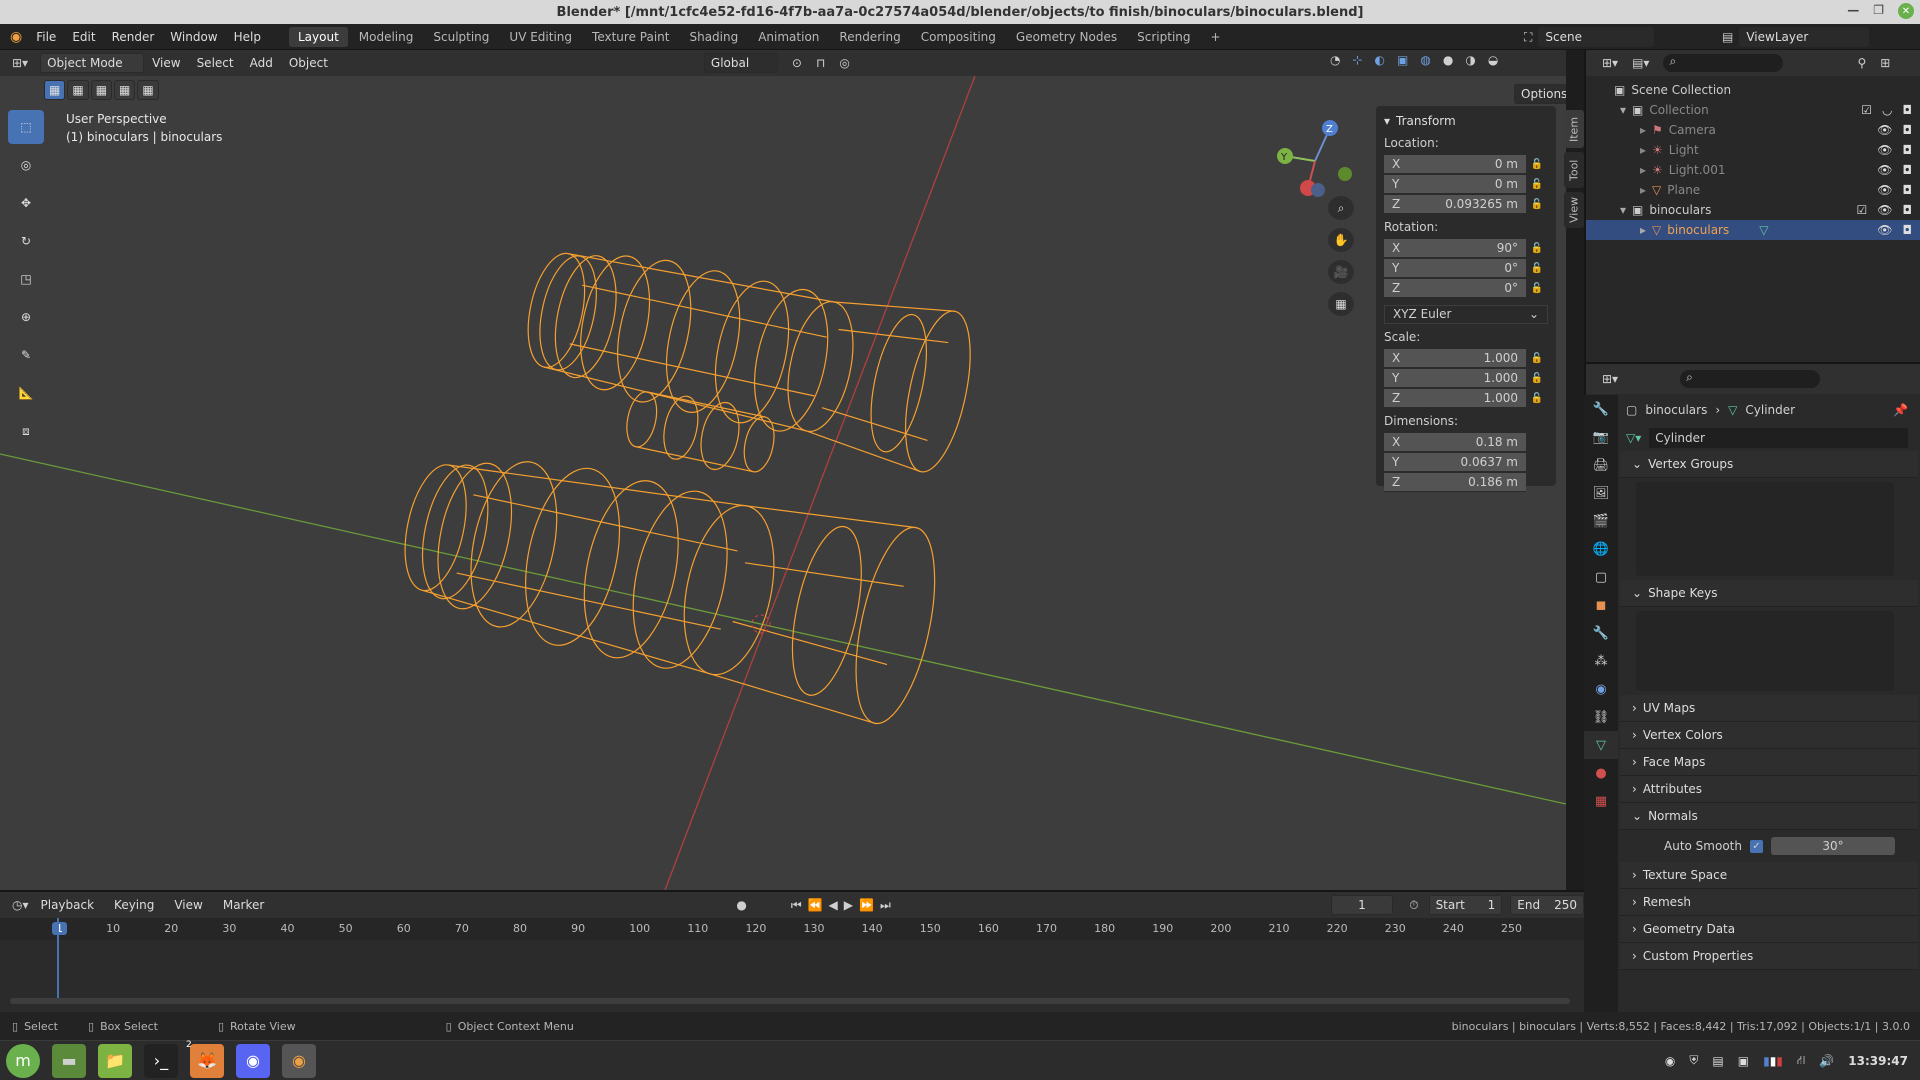  What do you see at coordinates (1341, 304) in the screenshot?
I see `grid-perspective-icon: ▦` at bounding box center [1341, 304].